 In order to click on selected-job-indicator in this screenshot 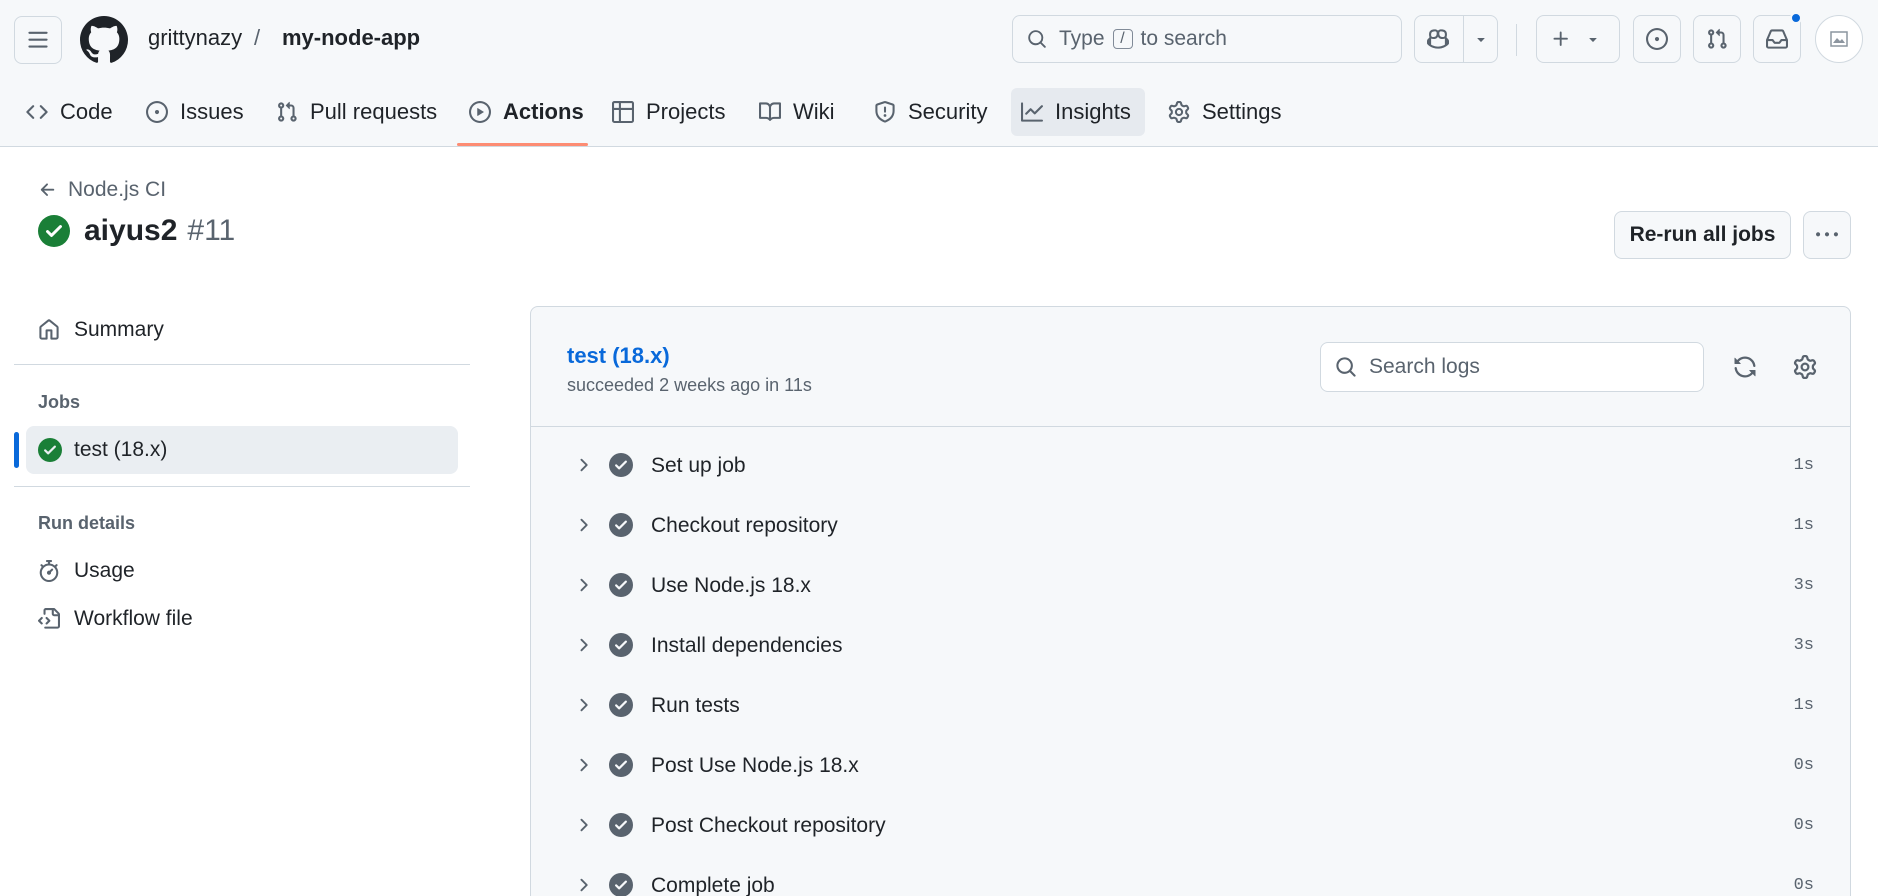, I will do `click(16, 450)`.